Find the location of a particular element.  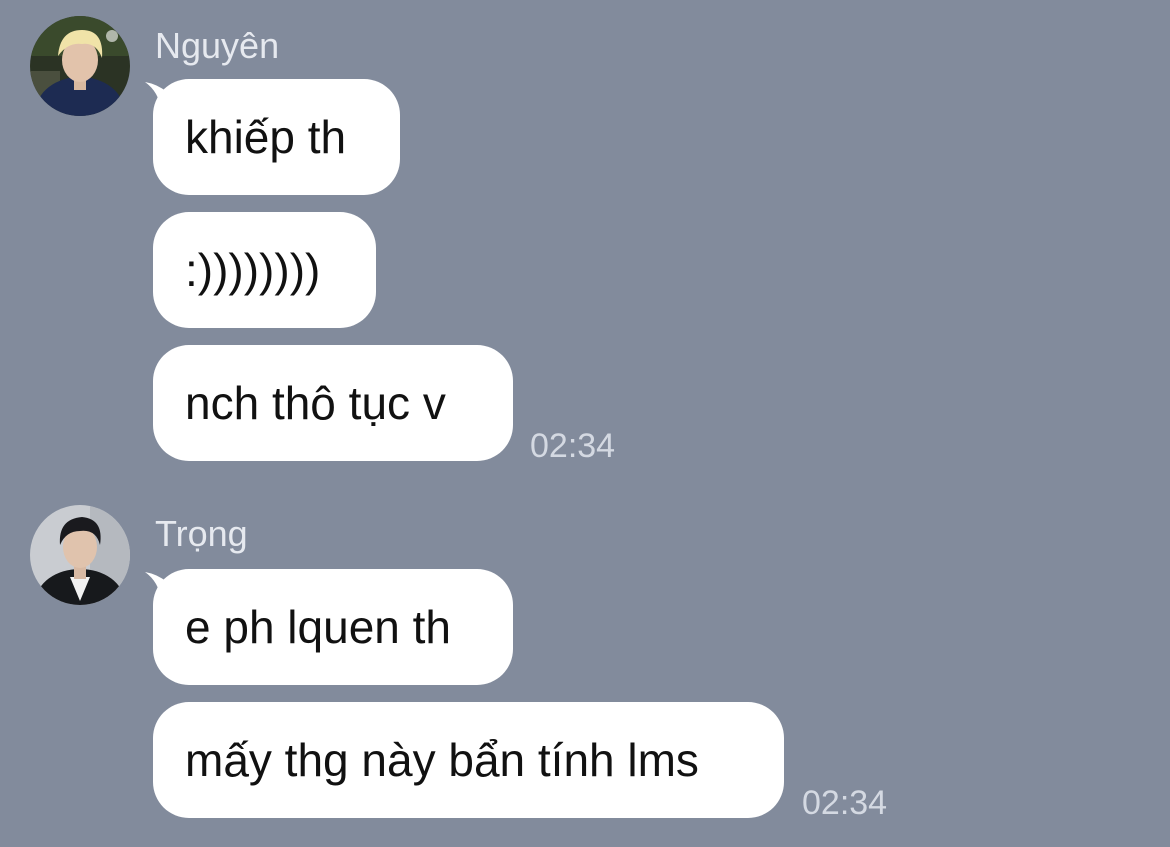

message-text: mấy thg này bẩn tính lms is located at coordinates (442, 760).